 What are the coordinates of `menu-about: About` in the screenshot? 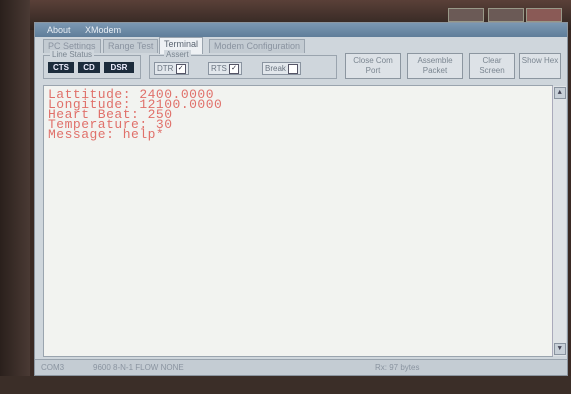 It's located at (59, 30).